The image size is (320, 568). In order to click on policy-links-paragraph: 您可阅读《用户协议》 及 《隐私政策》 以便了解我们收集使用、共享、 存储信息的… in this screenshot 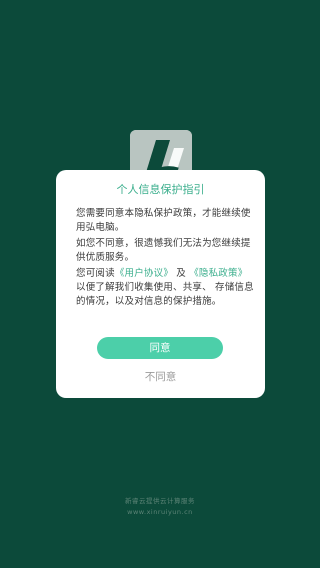, I will do `click(166, 288)`.